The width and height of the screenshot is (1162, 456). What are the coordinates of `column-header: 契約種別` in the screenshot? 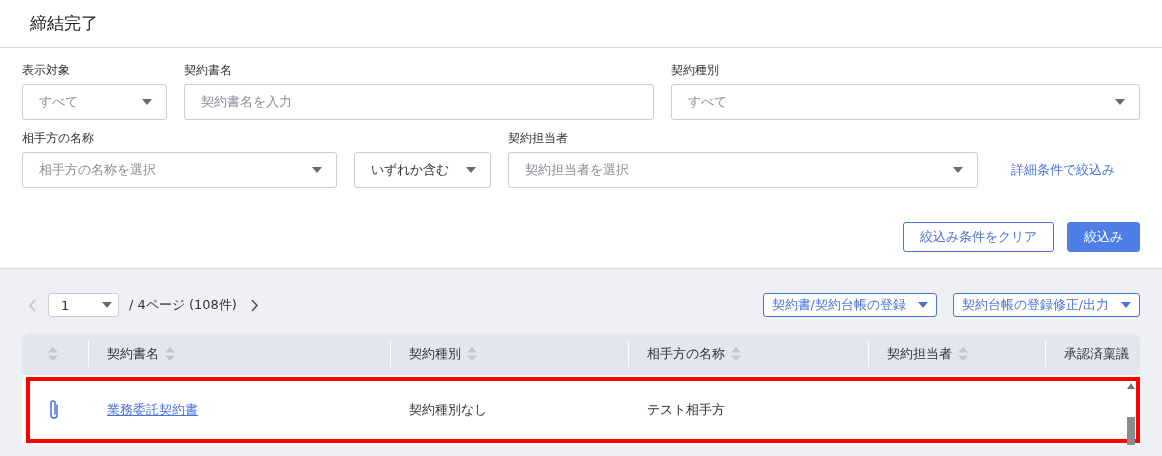 It's located at (435, 354).